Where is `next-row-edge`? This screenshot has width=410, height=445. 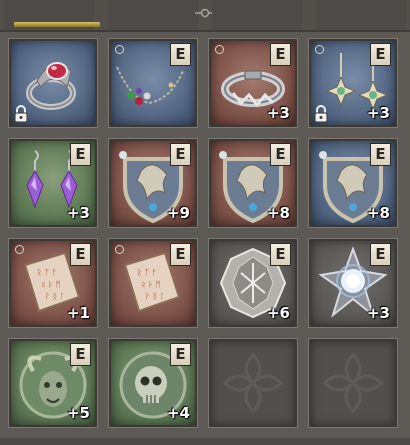 next-row-edge is located at coordinates (205, 441).